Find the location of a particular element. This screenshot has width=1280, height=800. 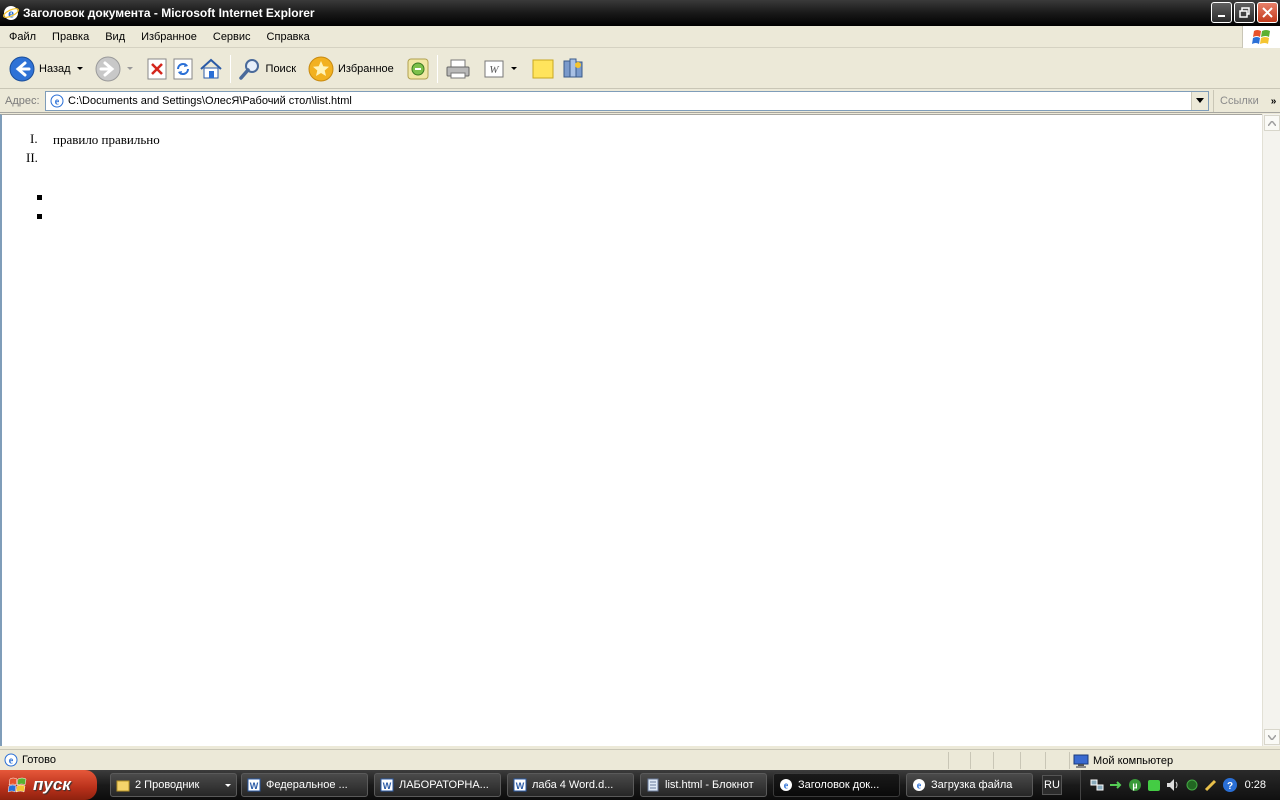

vertical-scrollbar is located at coordinates (1271, 430).